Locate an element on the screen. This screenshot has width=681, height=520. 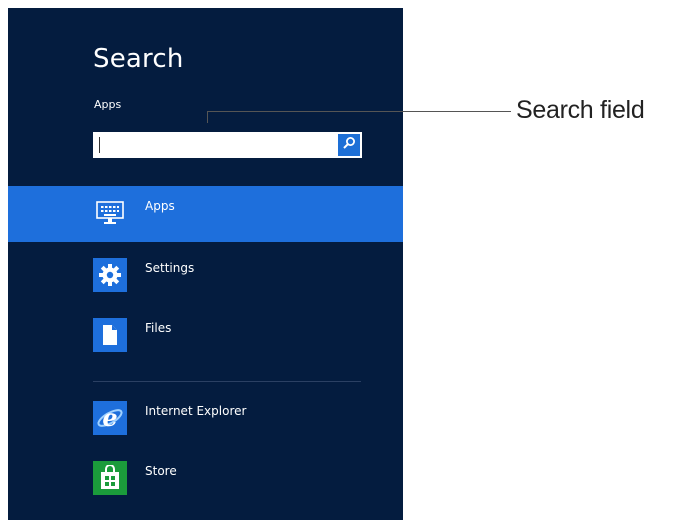
callout-tick is located at coordinates (207, 117).